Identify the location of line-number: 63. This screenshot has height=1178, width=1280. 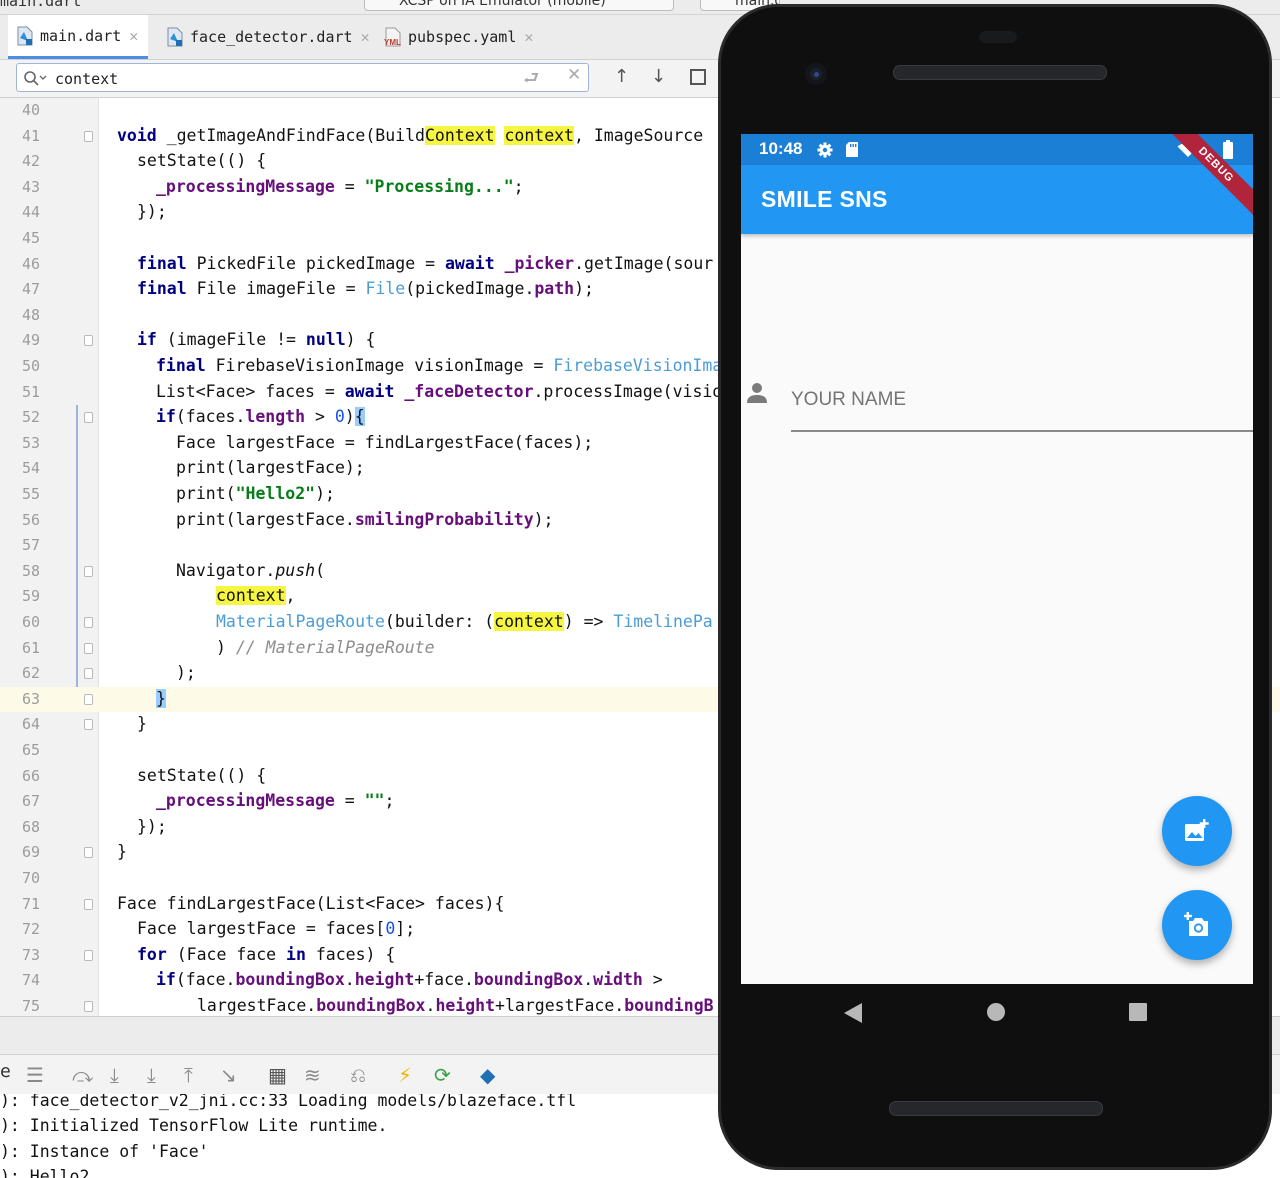
(30, 698).